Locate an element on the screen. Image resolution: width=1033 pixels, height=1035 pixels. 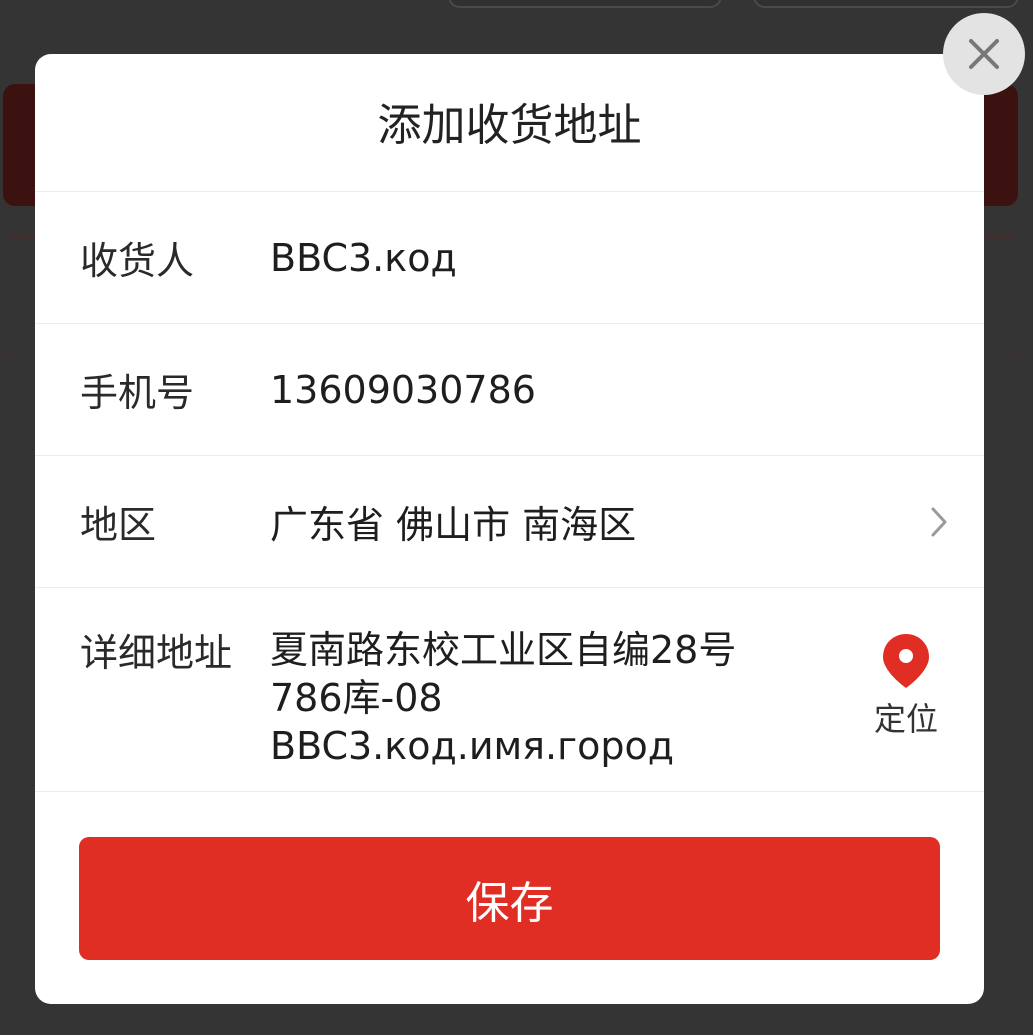
region-row: 地区 广东省 佛山市 南海区 is located at coordinates (509, 522).